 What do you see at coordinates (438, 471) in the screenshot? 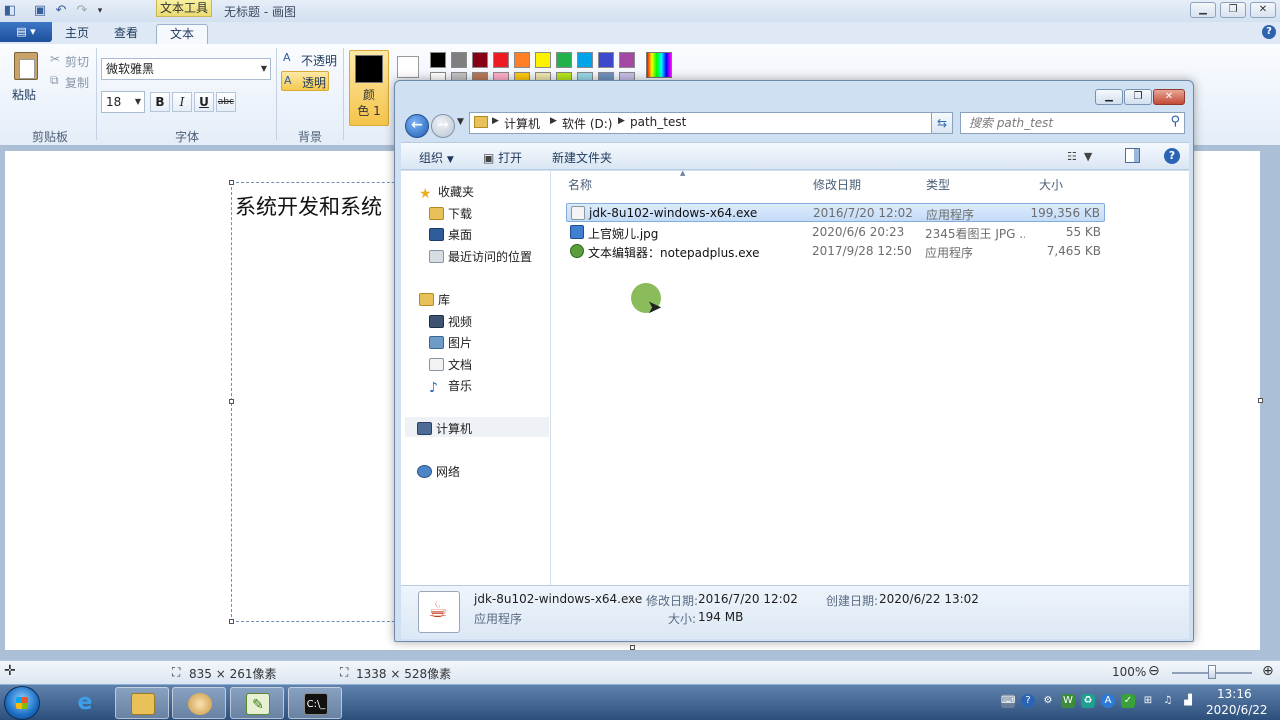
I see `nav-network: 网络` at bounding box center [438, 471].